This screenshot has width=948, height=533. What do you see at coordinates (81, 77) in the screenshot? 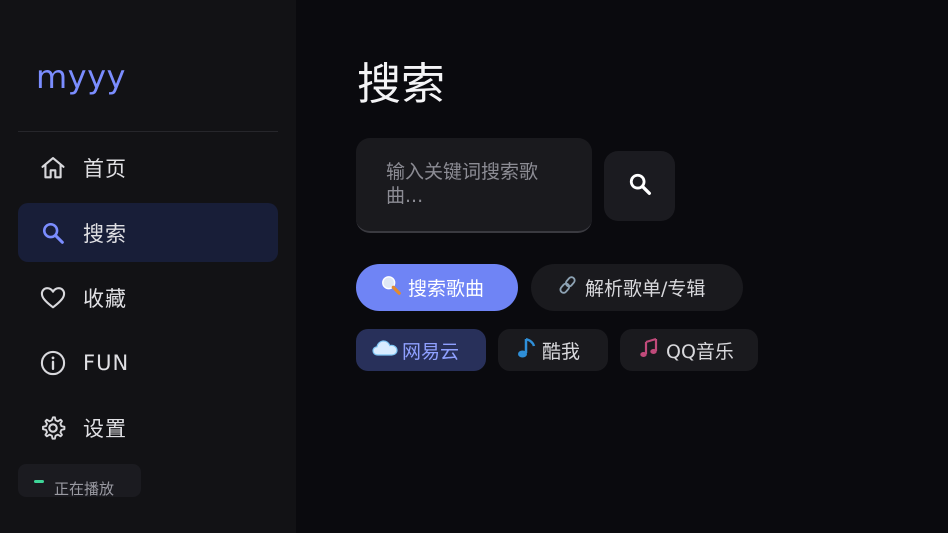
I see `app-logo-text: myyy` at bounding box center [81, 77].